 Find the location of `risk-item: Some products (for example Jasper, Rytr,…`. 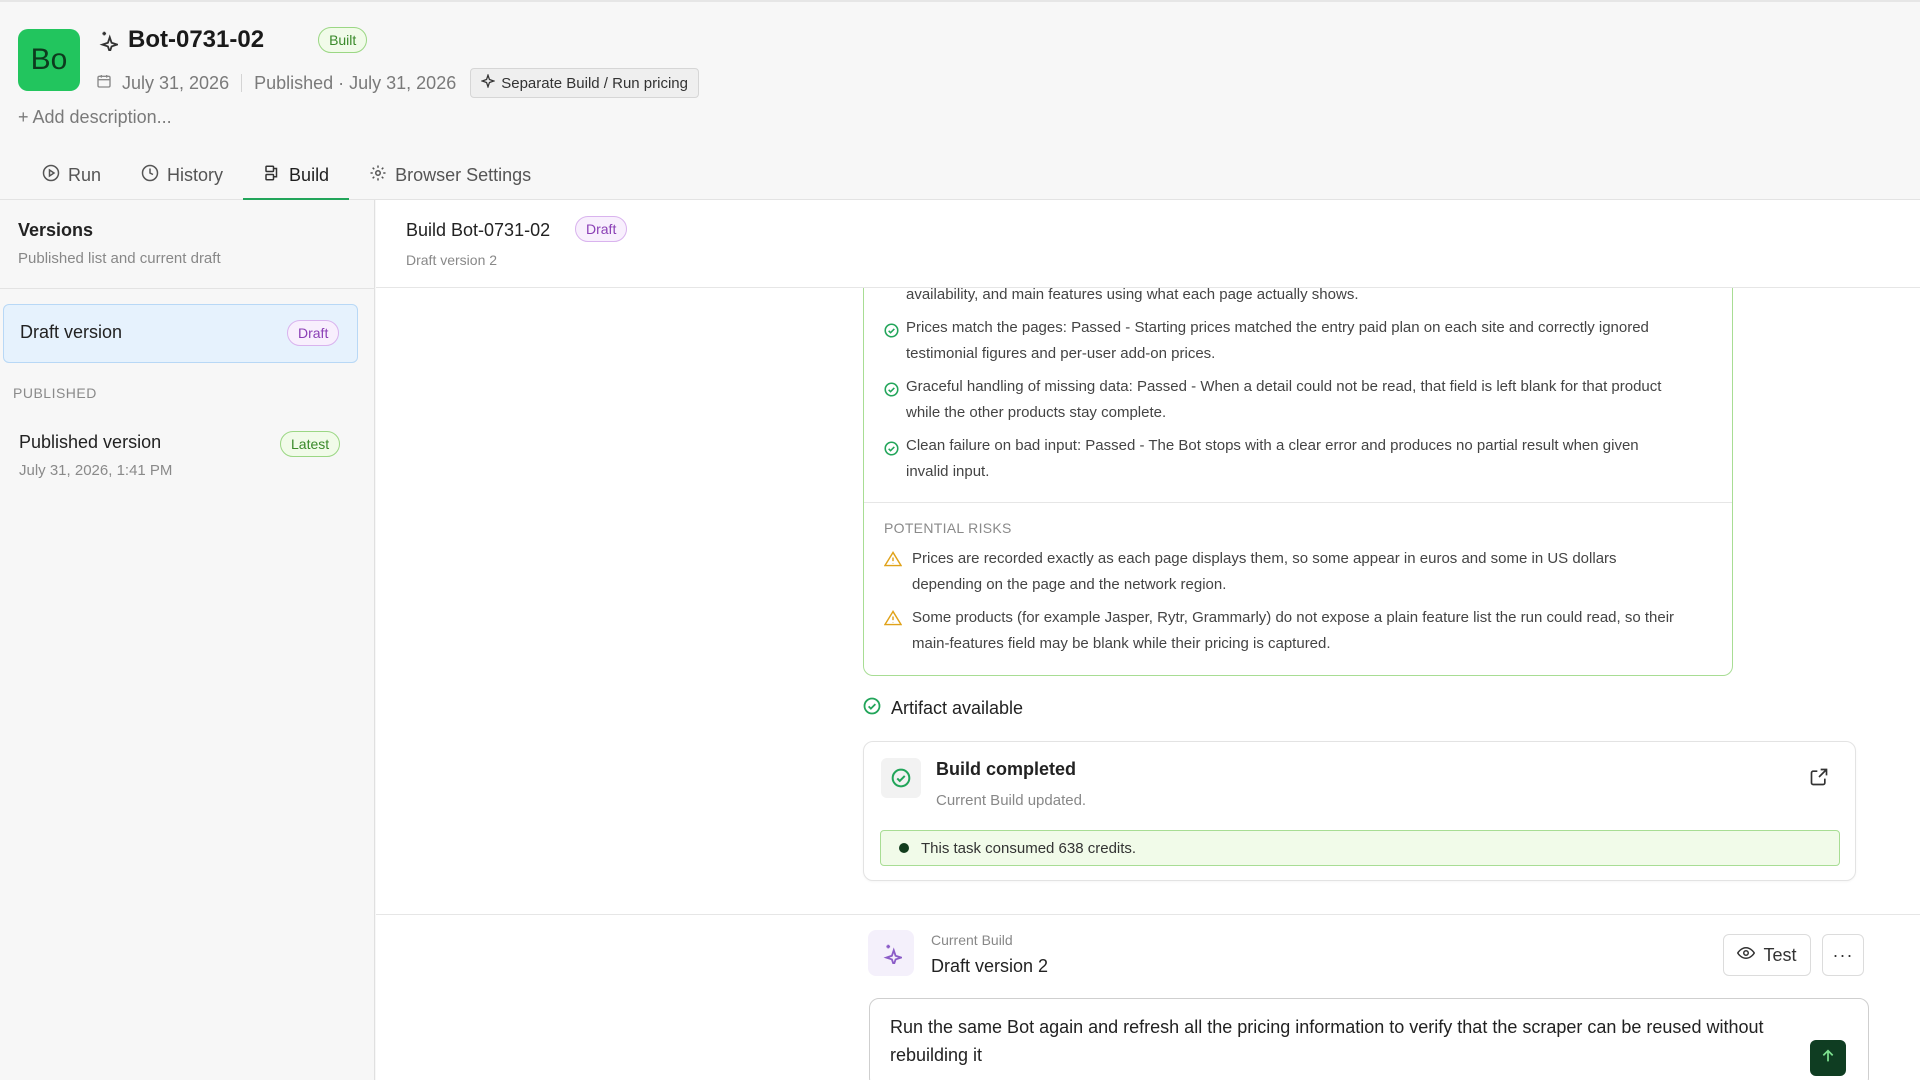

risk-item: Some products (for example Jasper, Rytr,… is located at coordinates (1301, 631).